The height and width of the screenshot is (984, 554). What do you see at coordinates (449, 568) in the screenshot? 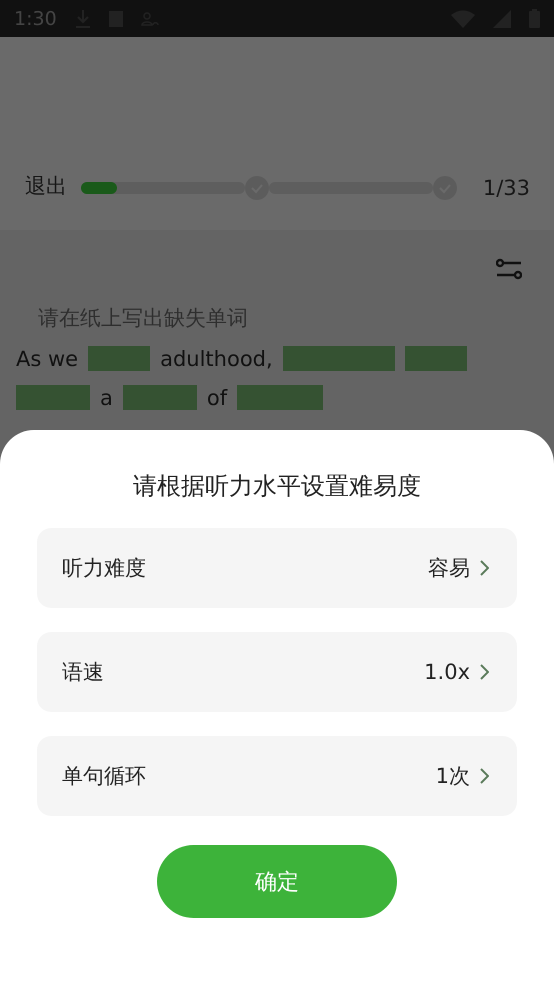
I see `setting-value: 容易` at bounding box center [449, 568].